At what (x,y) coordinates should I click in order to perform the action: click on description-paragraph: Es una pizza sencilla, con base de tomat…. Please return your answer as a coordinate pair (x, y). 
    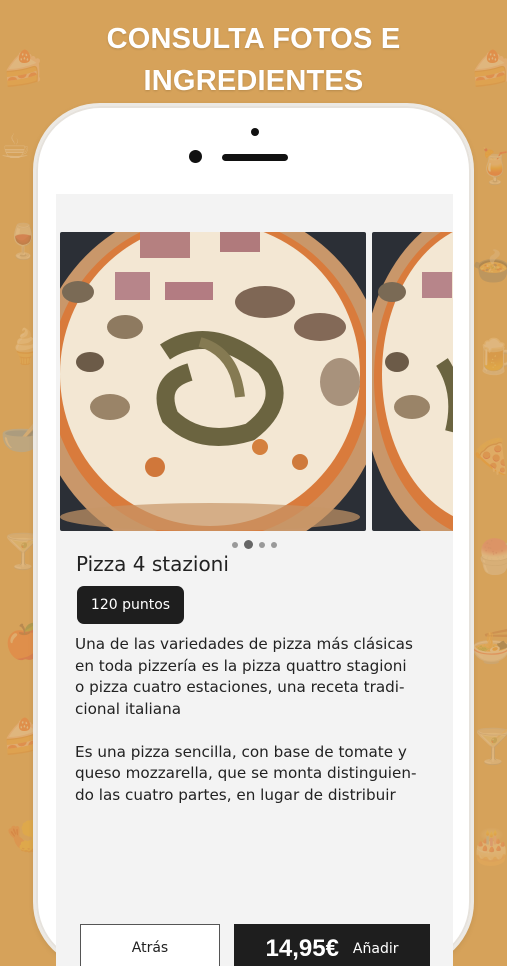
    Looking at the image, I should click on (246, 773).